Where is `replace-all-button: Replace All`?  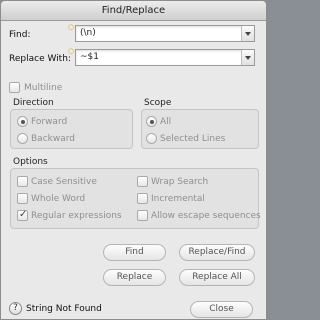 replace-all-button: Replace All is located at coordinates (217, 277).